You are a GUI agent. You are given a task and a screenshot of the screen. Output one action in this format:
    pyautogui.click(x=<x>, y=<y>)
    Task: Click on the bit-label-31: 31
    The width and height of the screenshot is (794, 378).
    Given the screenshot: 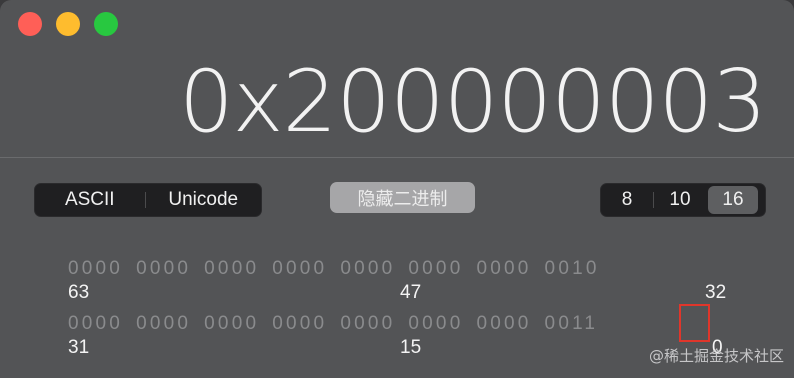 What is the action you would take?
    pyautogui.click(x=79, y=347)
    